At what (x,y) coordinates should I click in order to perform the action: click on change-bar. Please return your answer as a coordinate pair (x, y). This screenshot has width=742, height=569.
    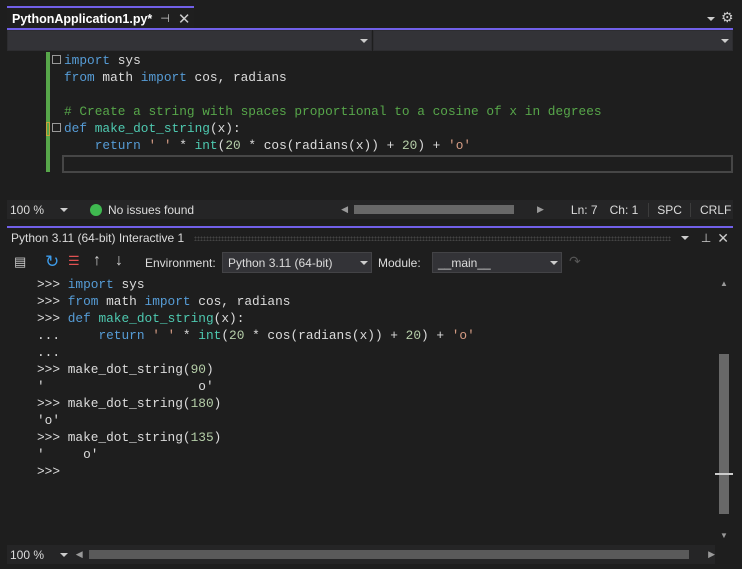
    Looking at the image, I should click on (48, 112).